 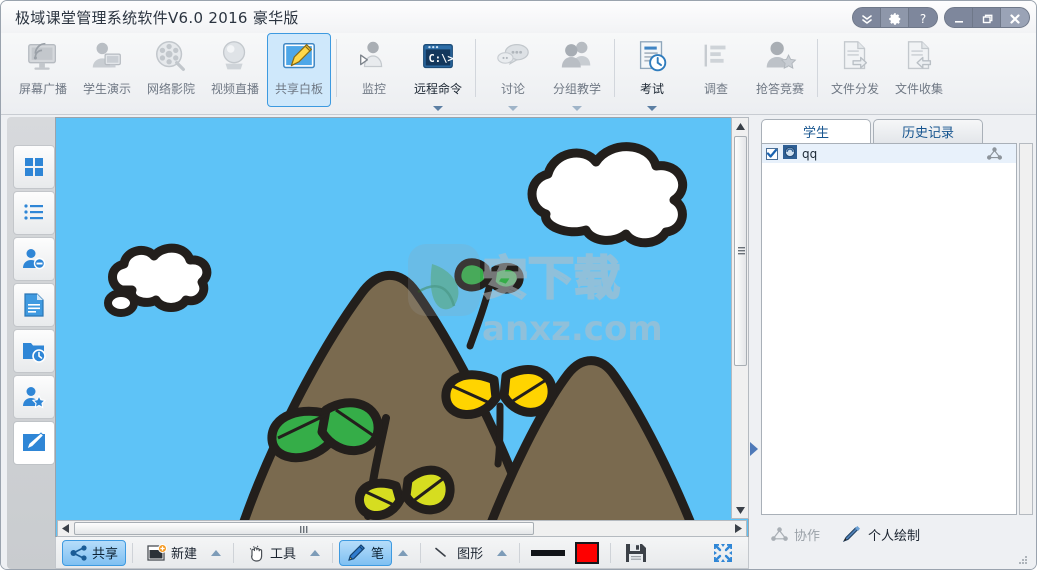 What do you see at coordinates (779, 533) in the screenshot?
I see `collab-network-icon` at bounding box center [779, 533].